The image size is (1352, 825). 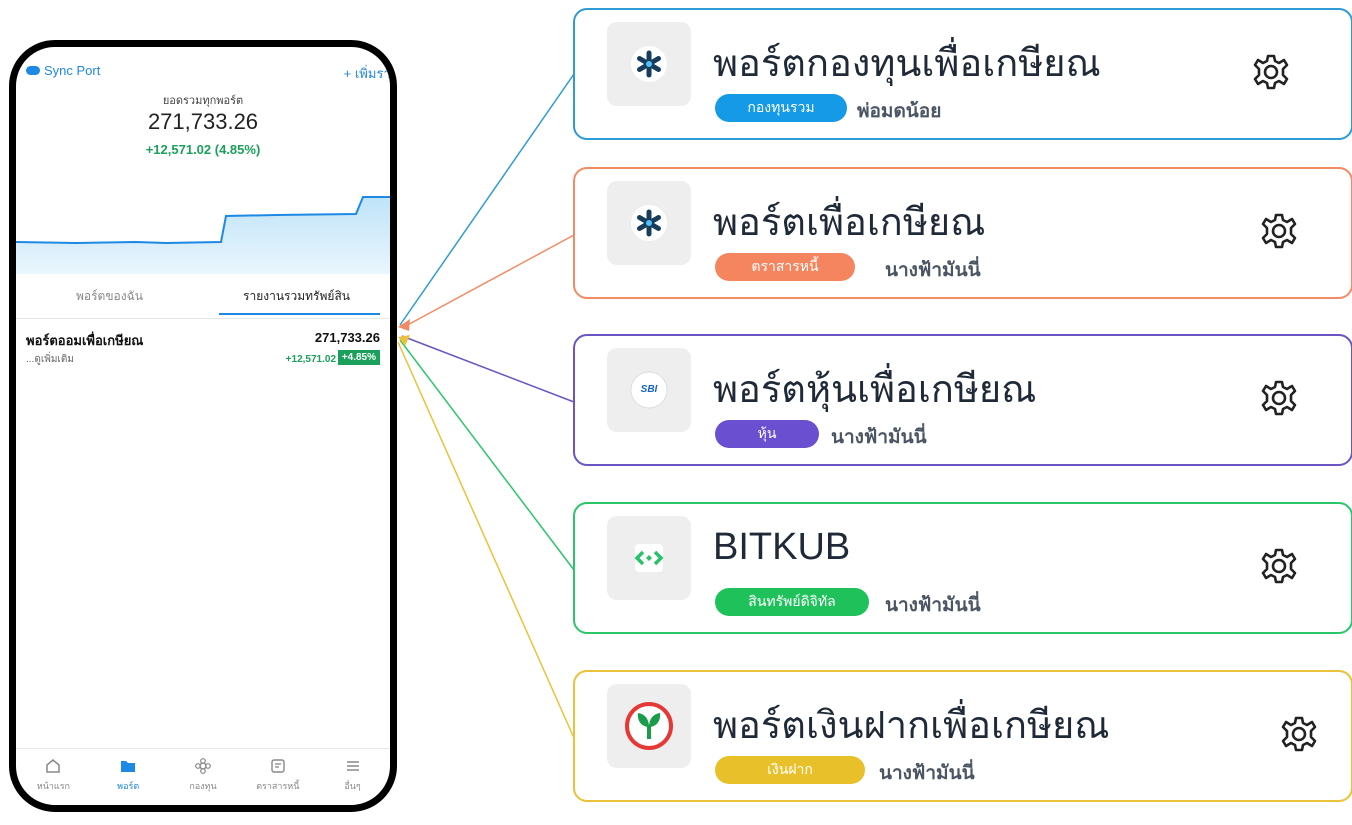 I want to click on portfolio-value: 271,733.26, so click(x=347, y=337).